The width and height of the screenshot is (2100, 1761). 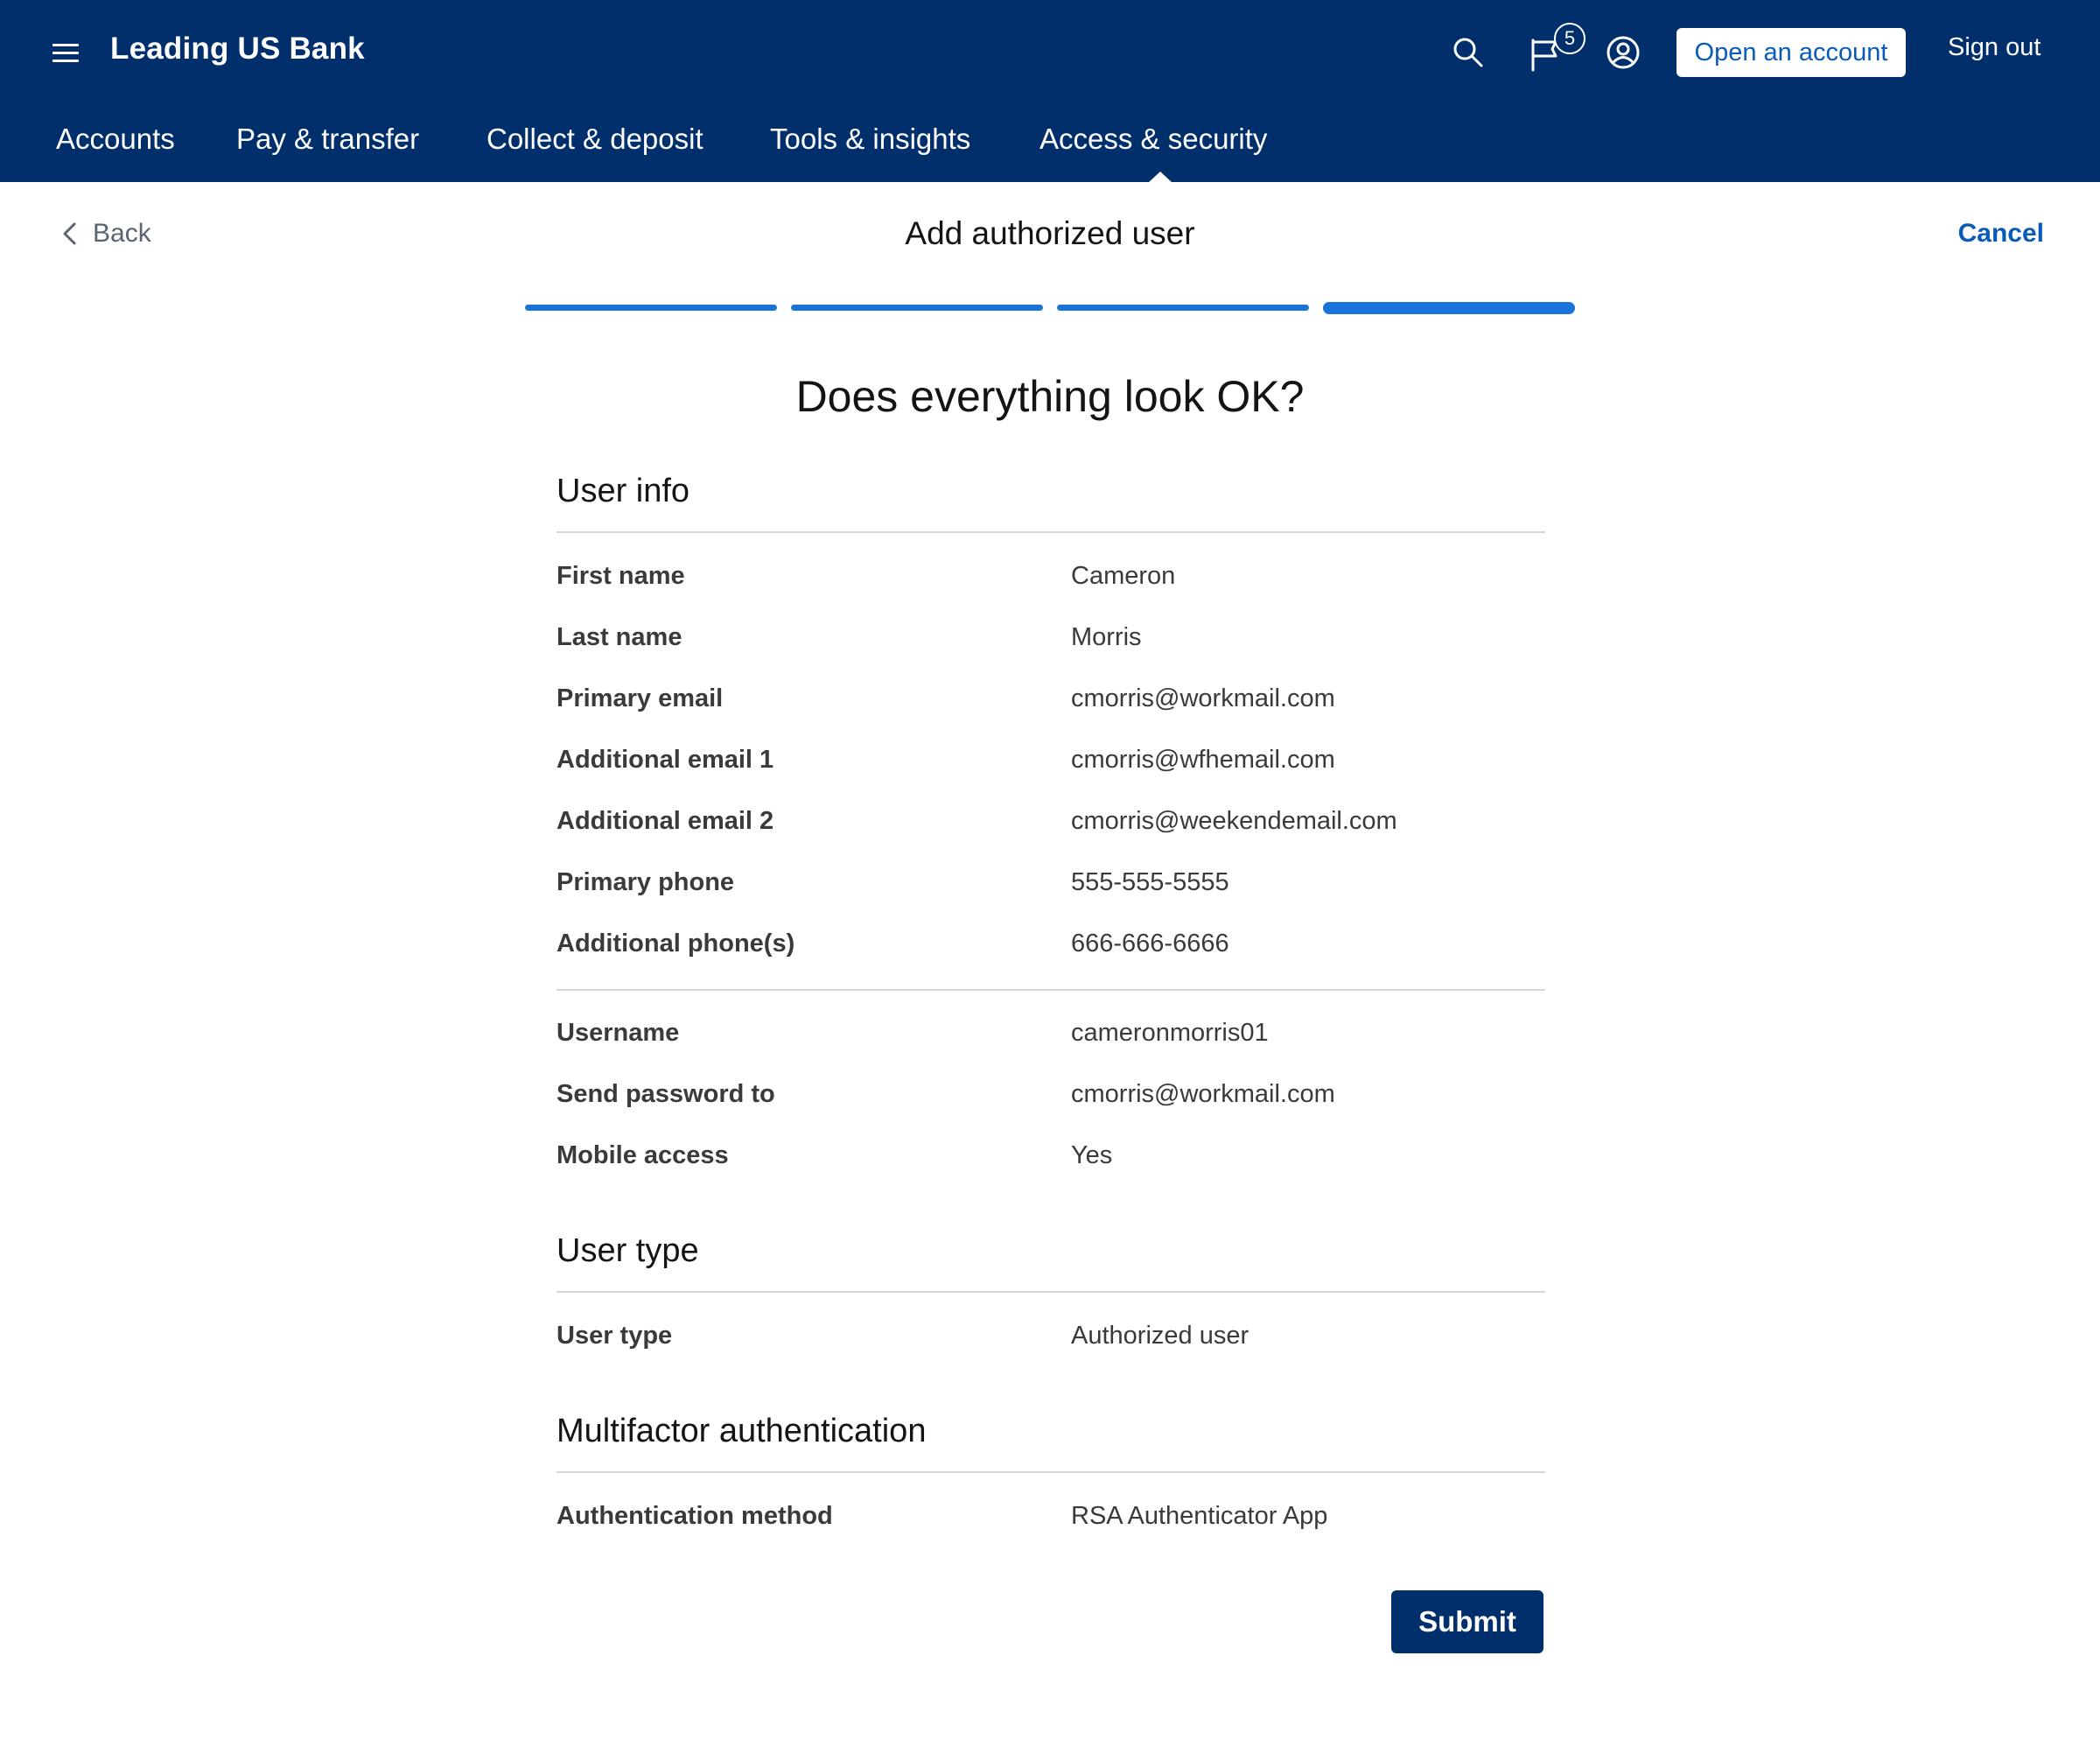 What do you see at coordinates (623, 491) in the screenshot?
I see `section-title-user-info: User info` at bounding box center [623, 491].